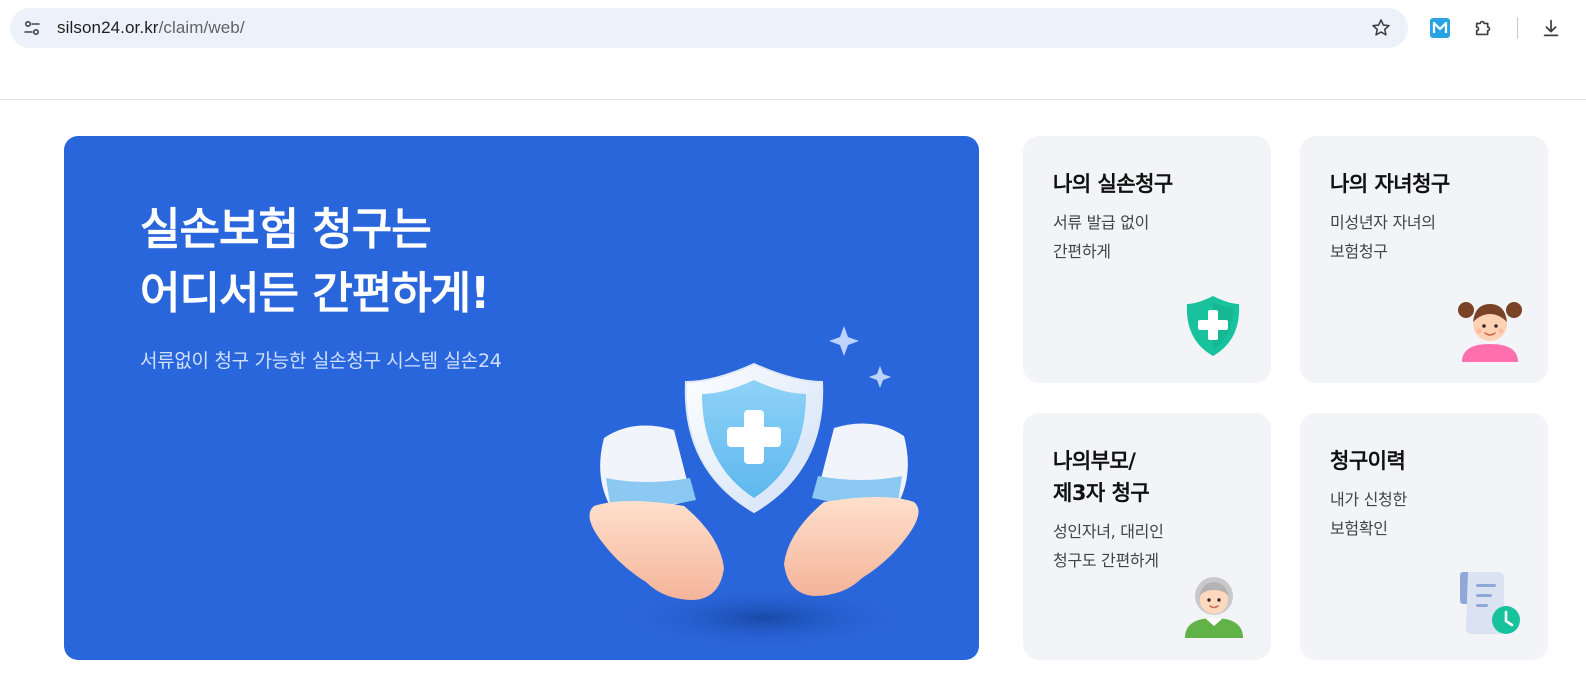 This screenshot has height=691, width=1586. Describe the element at coordinates (1424, 536) in the screenshot. I see `card-claim-history: 청구이력 내가 신청한 보험확인` at that location.